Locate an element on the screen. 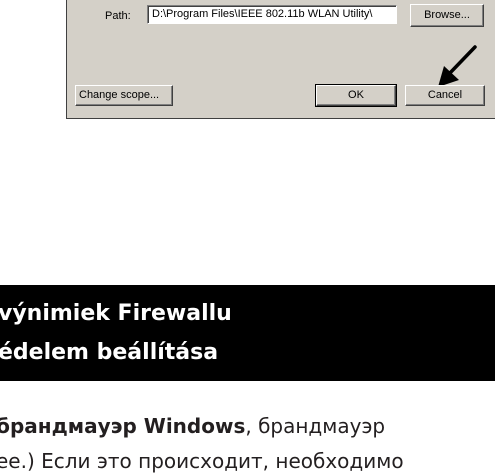  heading-line-2: édelem beállítása is located at coordinates (109, 352).